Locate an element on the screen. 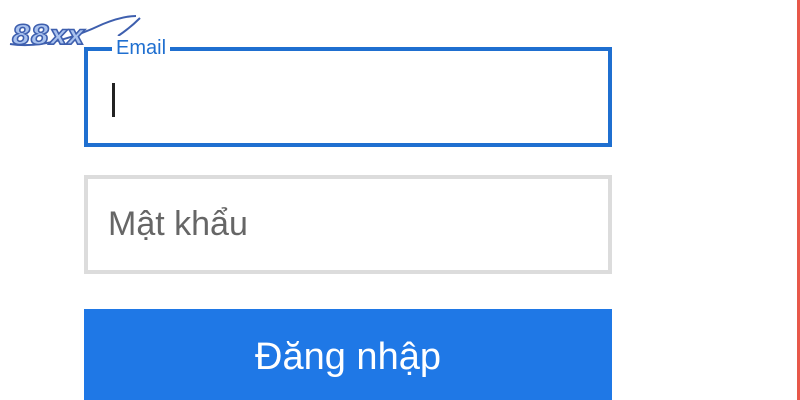 This screenshot has width=800, height=400. login-button-label: Đăng nhập is located at coordinates (348, 357).